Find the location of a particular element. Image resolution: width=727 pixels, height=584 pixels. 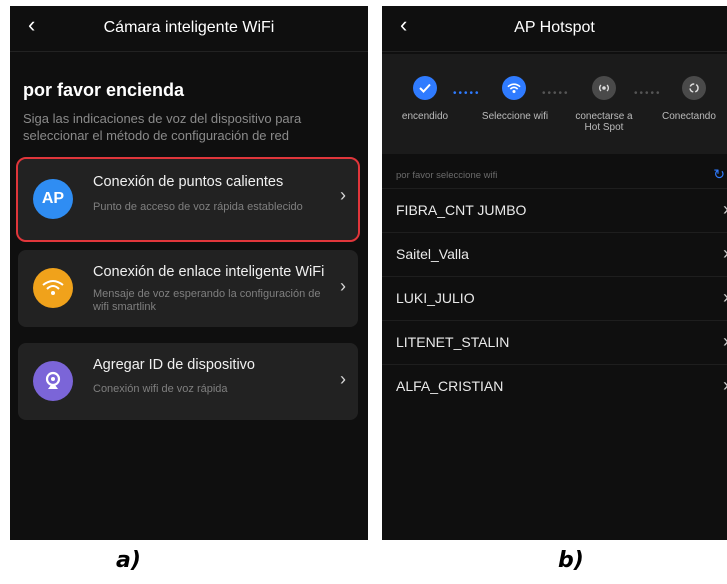

screen-title: Cámara inteligente WiFi is located at coordinates (189, 27).